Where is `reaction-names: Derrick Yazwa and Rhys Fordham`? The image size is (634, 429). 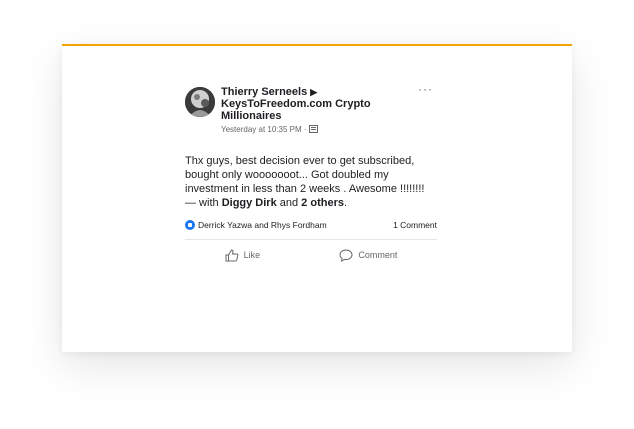 reaction-names: Derrick Yazwa and Rhys Fordham is located at coordinates (262, 225).